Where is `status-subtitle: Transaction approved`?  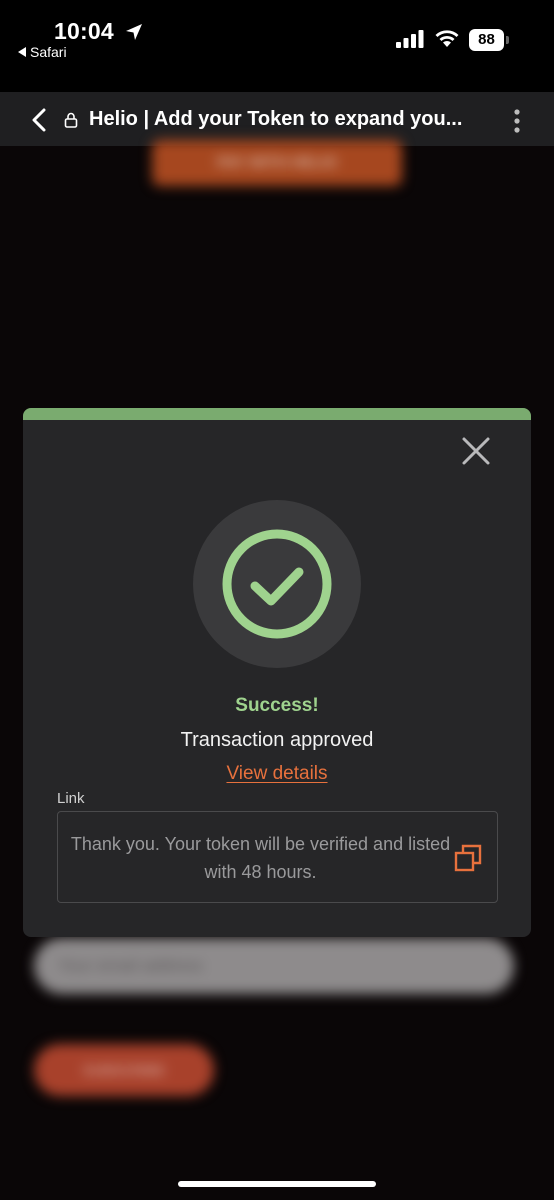
status-subtitle: Transaction approved is located at coordinates (277, 740).